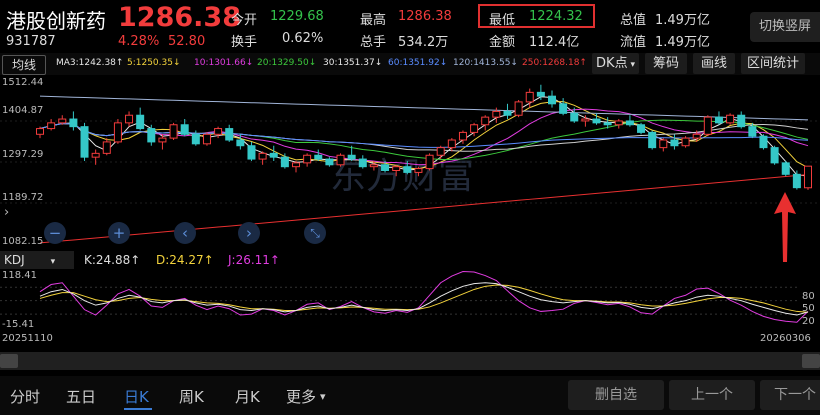  What do you see at coordinates (556, 16) in the screenshot?
I see `low-value: 1224.32` at bounding box center [556, 16].